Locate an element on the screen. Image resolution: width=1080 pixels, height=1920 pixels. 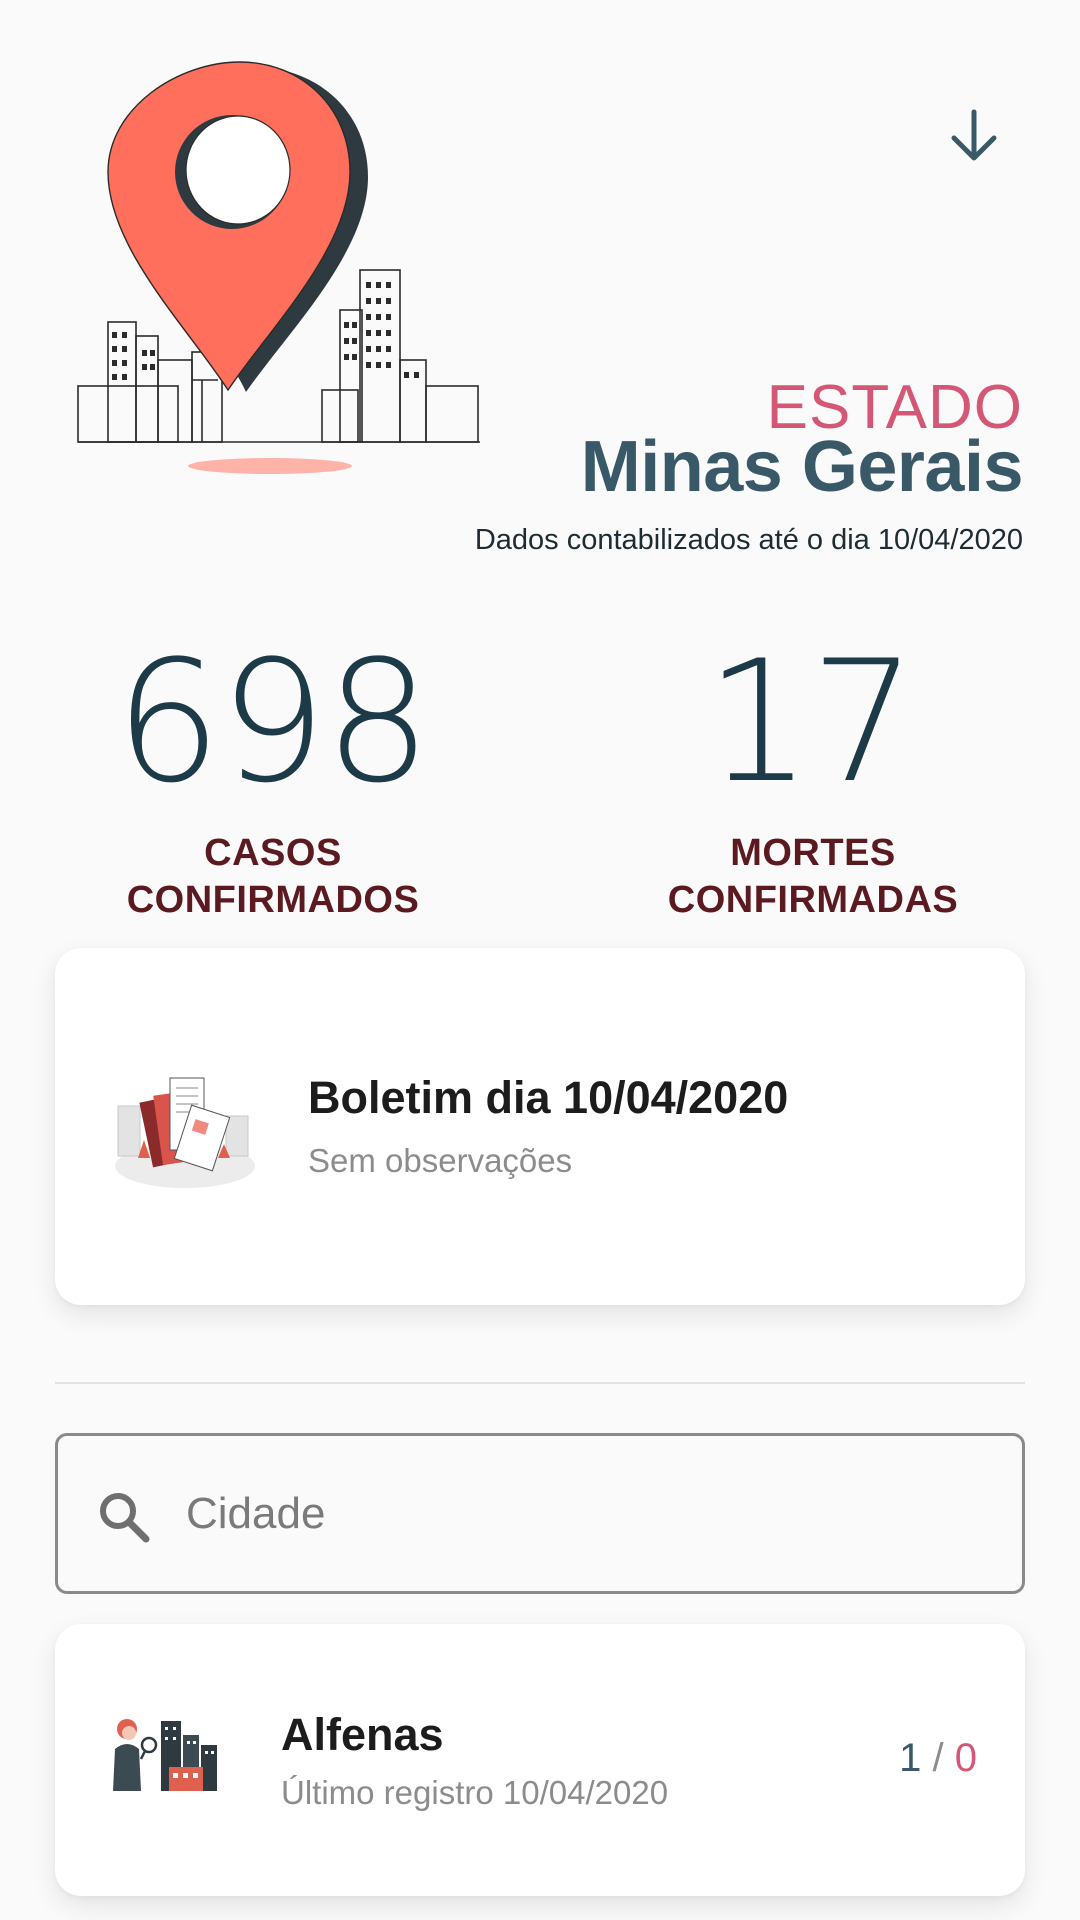
confirmed-cases-label-line2: CONFIRMADOS is located at coordinates (273, 900).